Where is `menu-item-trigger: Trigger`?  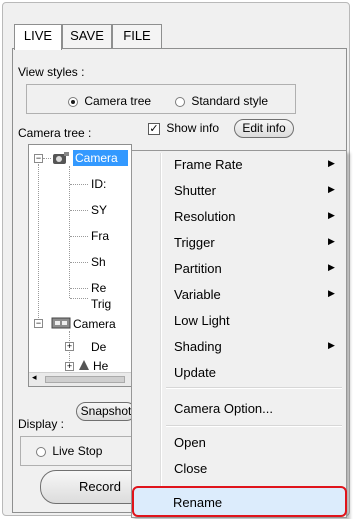 menu-item-trigger: Trigger is located at coordinates (194, 242).